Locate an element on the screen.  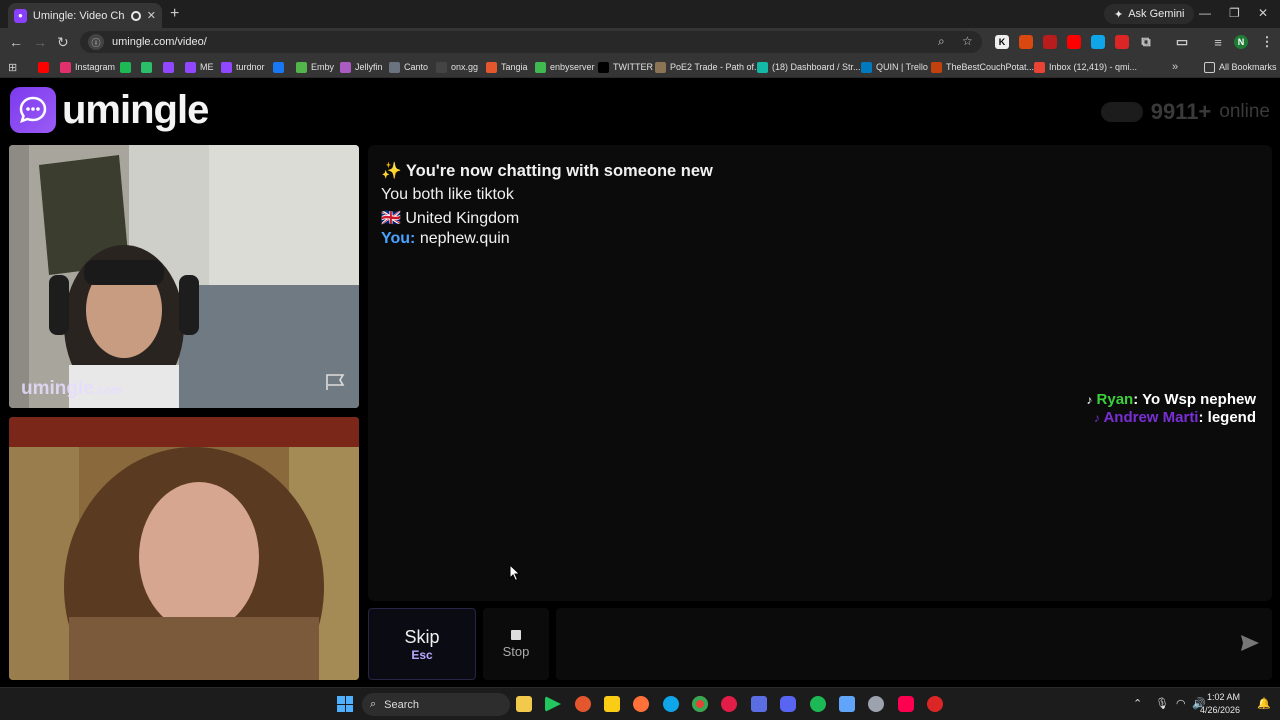
you-message-text: nephew.quin is located at coordinates (464, 238).